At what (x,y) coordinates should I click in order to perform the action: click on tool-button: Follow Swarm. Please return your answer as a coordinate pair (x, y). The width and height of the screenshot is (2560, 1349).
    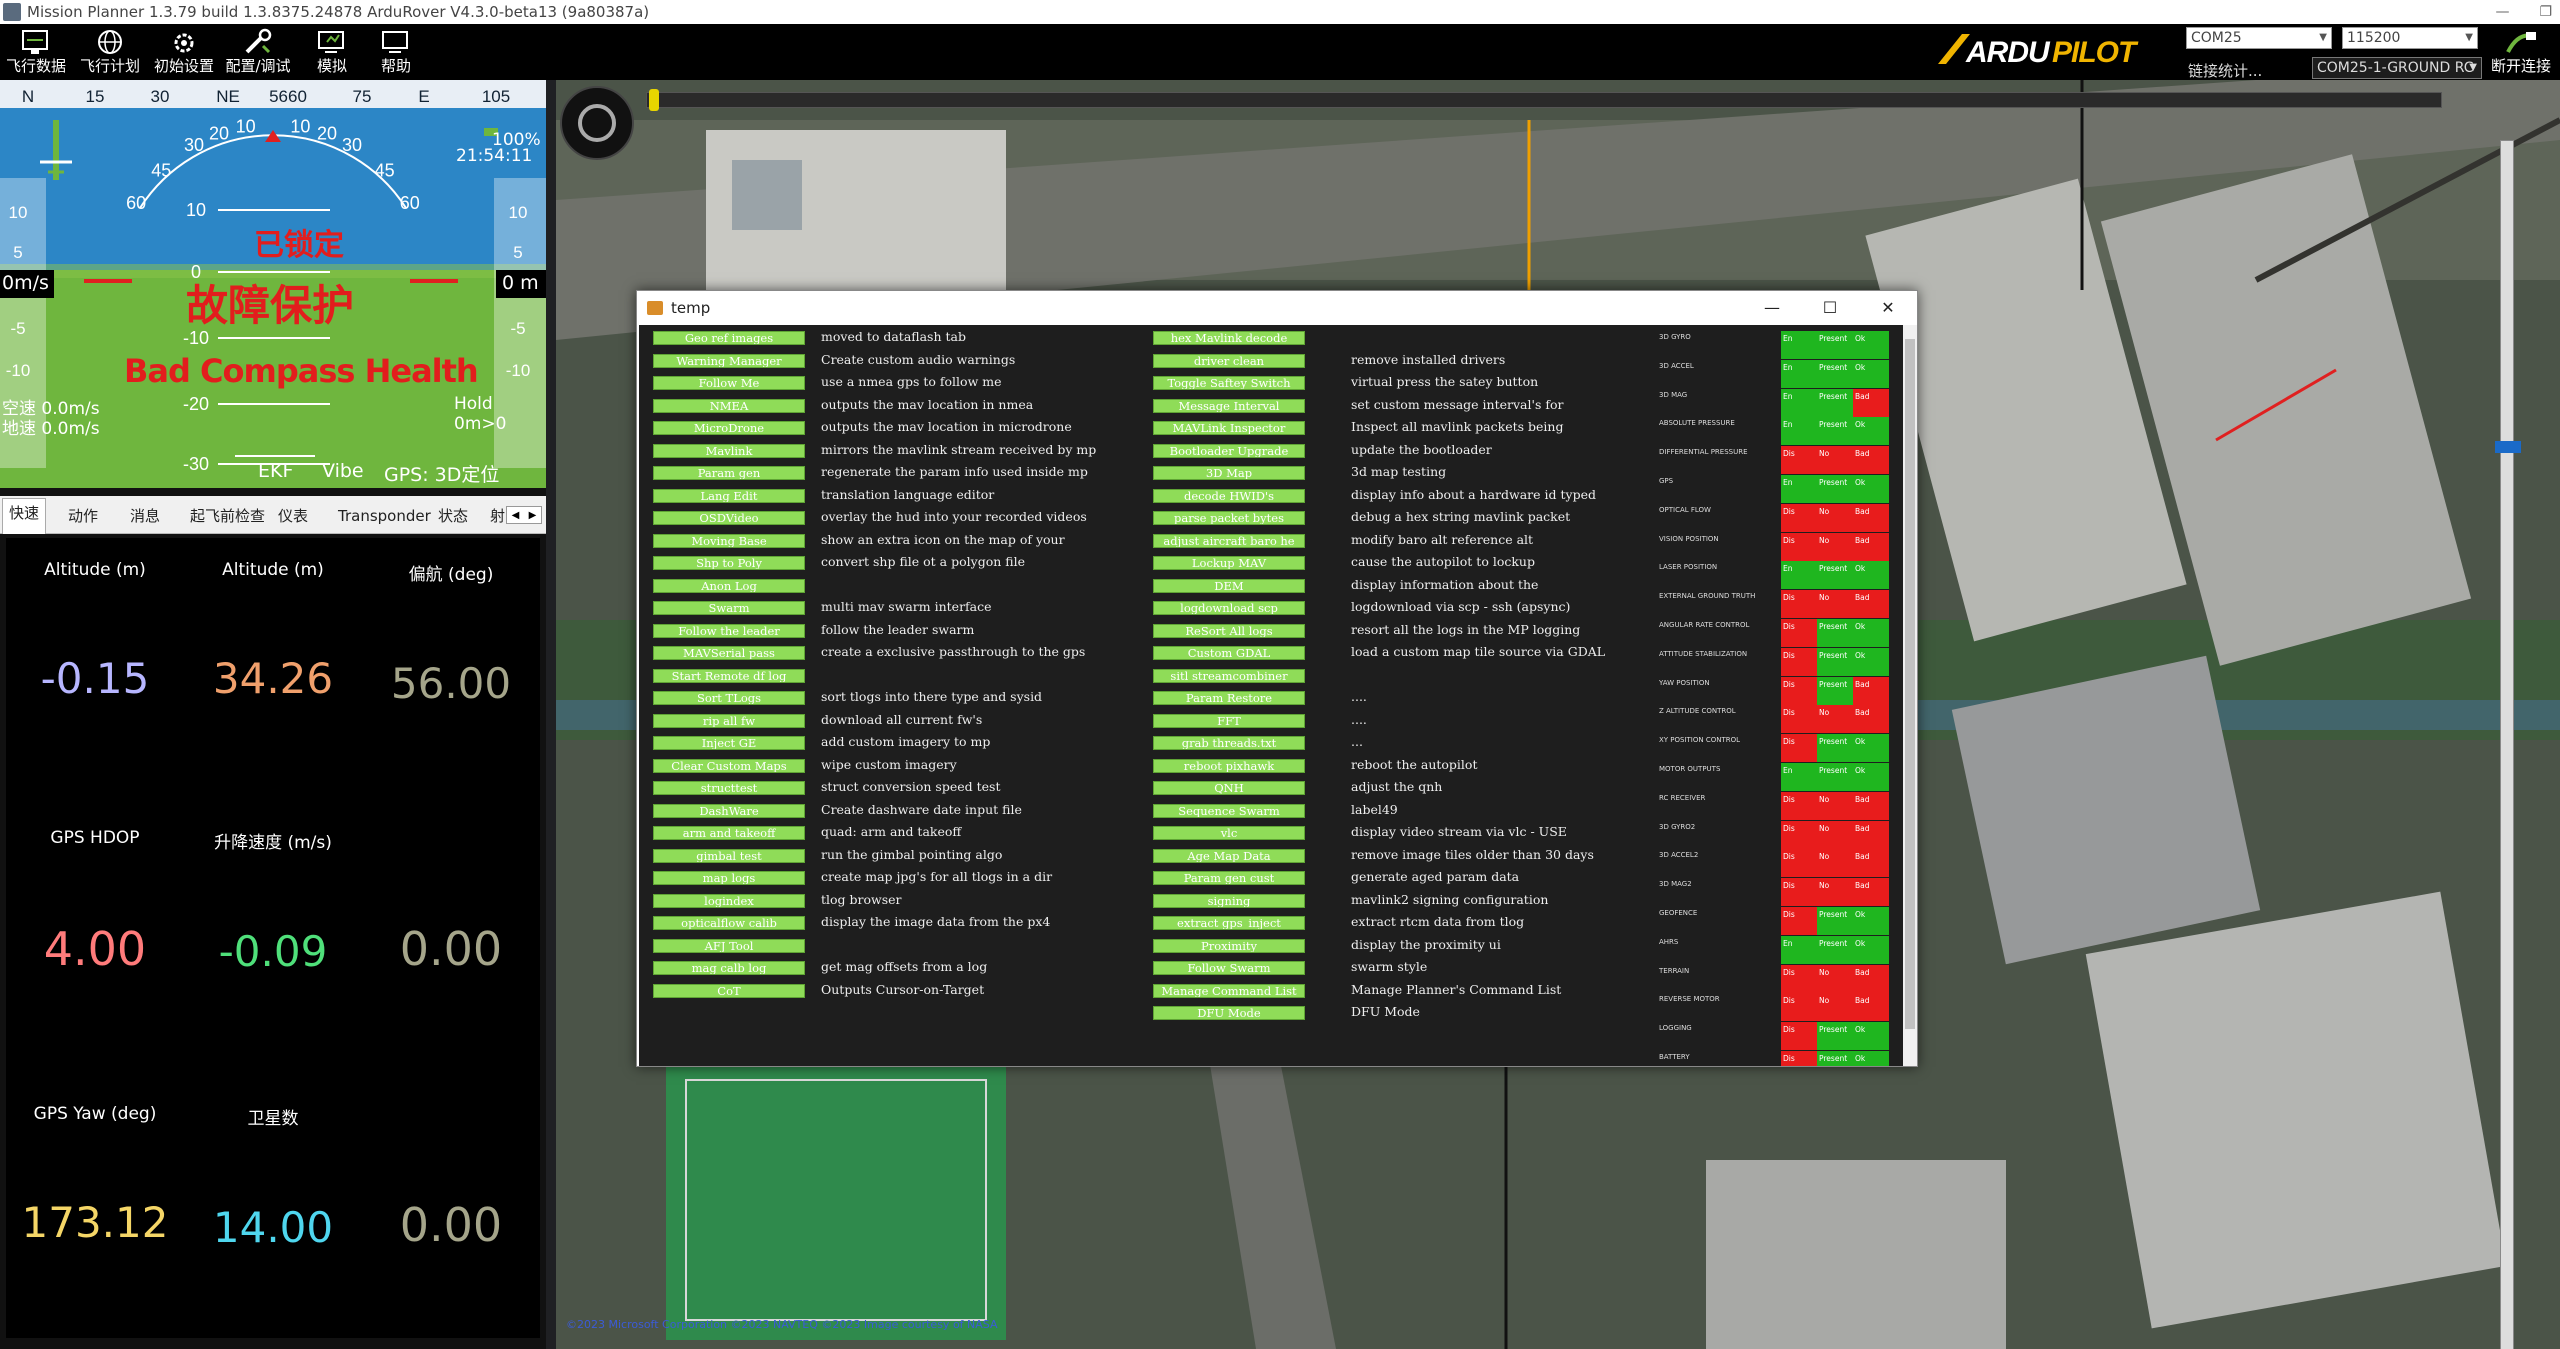
    Looking at the image, I should click on (1229, 968).